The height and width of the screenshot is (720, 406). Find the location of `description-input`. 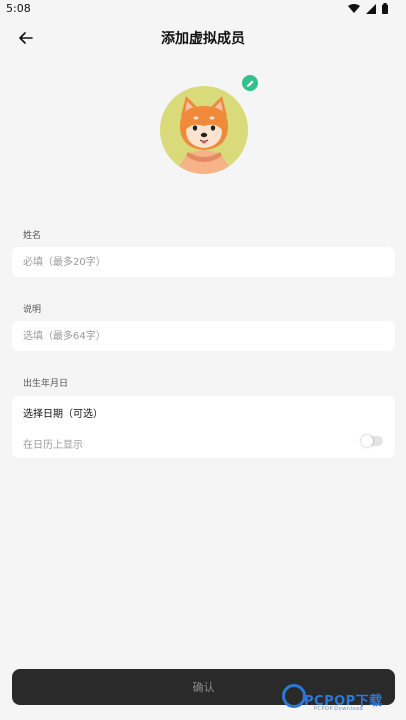

description-input is located at coordinates (203, 336).